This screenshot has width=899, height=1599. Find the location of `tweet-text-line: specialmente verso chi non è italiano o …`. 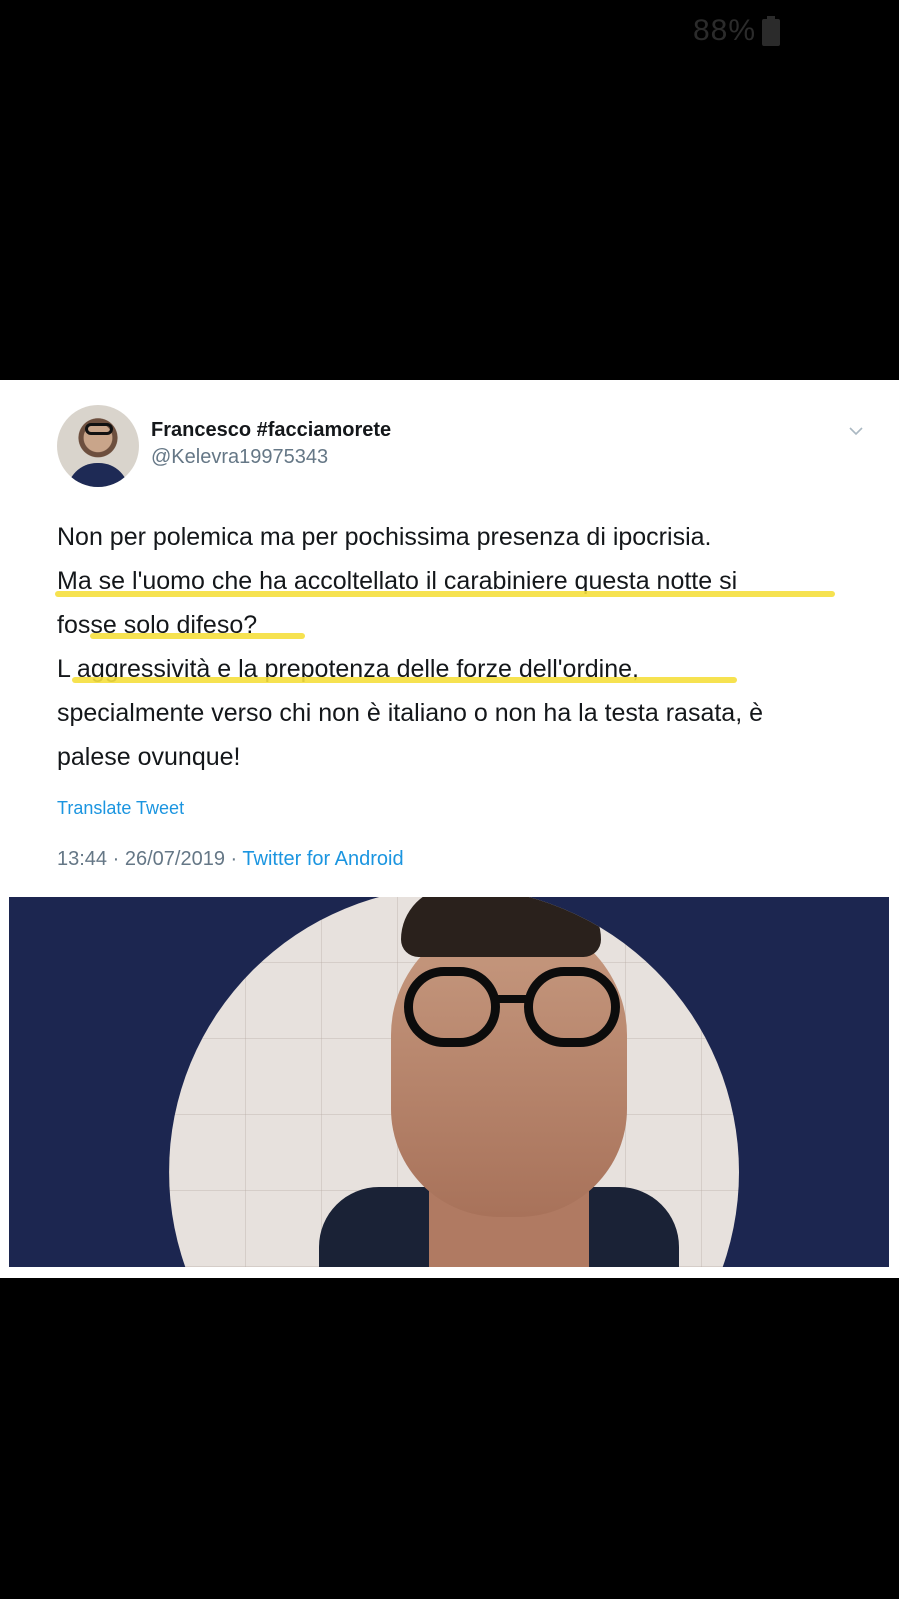

tweet-text-line: specialmente verso chi non è italiano o … is located at coordinates (410, 713).